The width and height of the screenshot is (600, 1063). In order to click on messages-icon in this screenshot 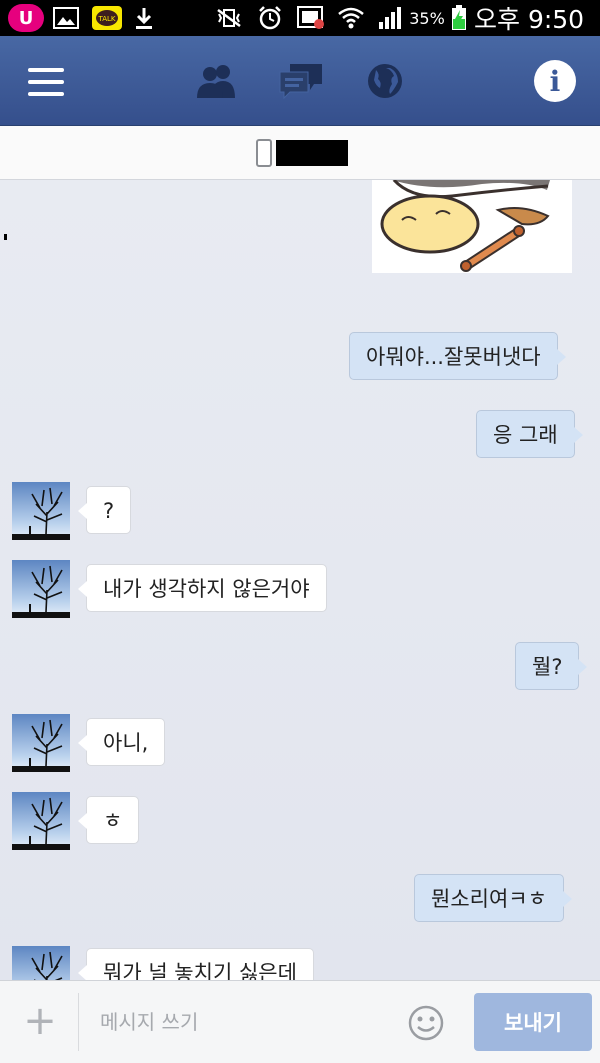, I will do `click(300, 82)`.